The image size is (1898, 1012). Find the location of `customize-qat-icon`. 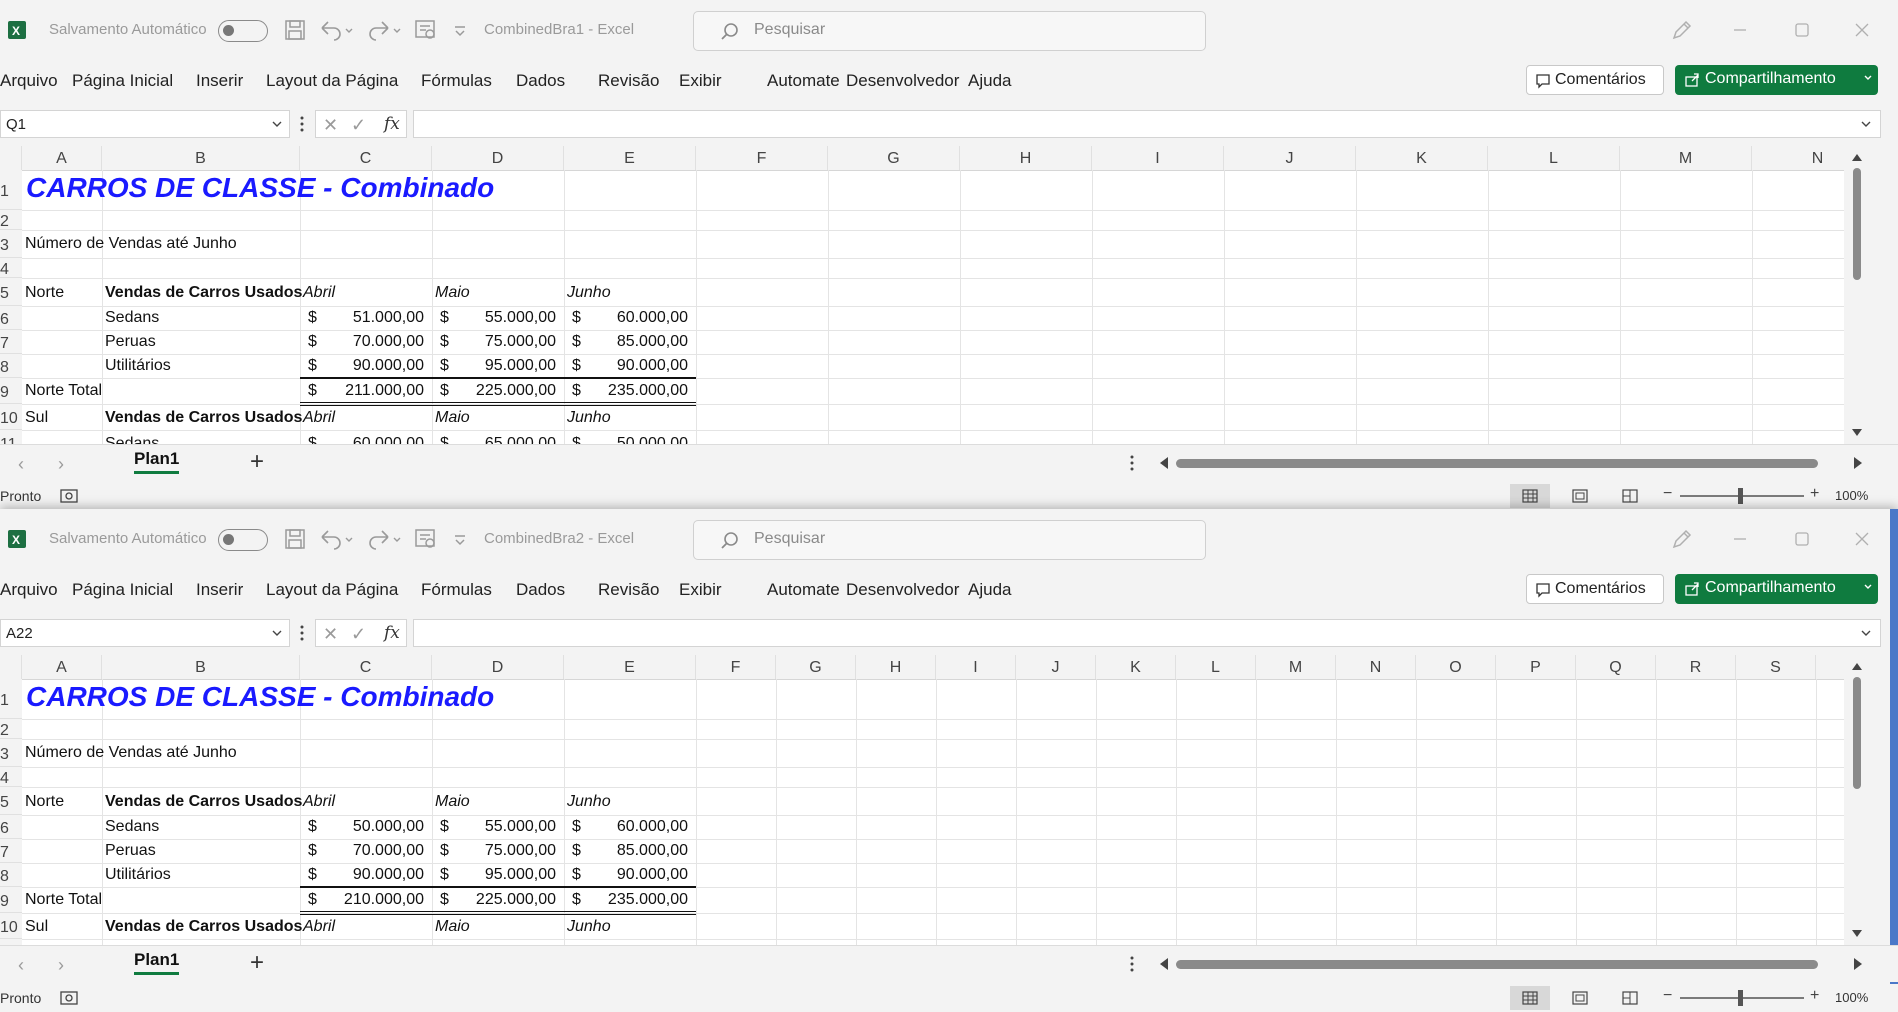

customize-qat-icon is located at coordinates (460, 30).